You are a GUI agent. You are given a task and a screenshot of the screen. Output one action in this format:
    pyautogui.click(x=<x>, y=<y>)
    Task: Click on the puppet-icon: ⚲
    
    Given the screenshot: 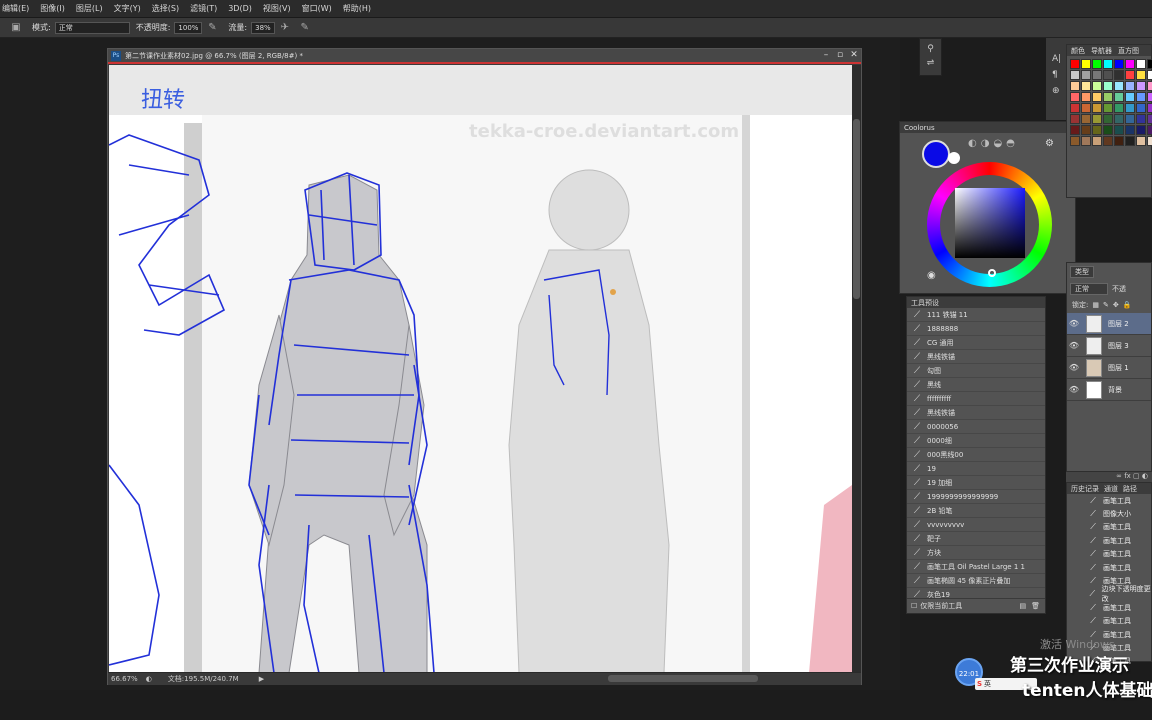 What is the action you would take?
    pyautogui.click(x=930, y=49)
    